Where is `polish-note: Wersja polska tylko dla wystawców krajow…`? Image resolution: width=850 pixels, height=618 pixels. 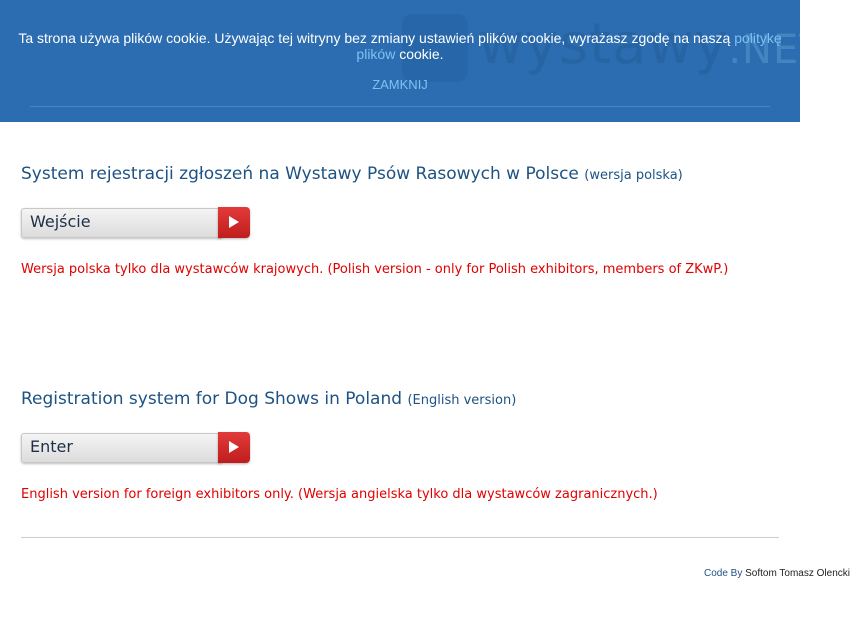 polish-note: Wersja polska tylko dla wystawców krajow… is located at coordinates (375, 269).